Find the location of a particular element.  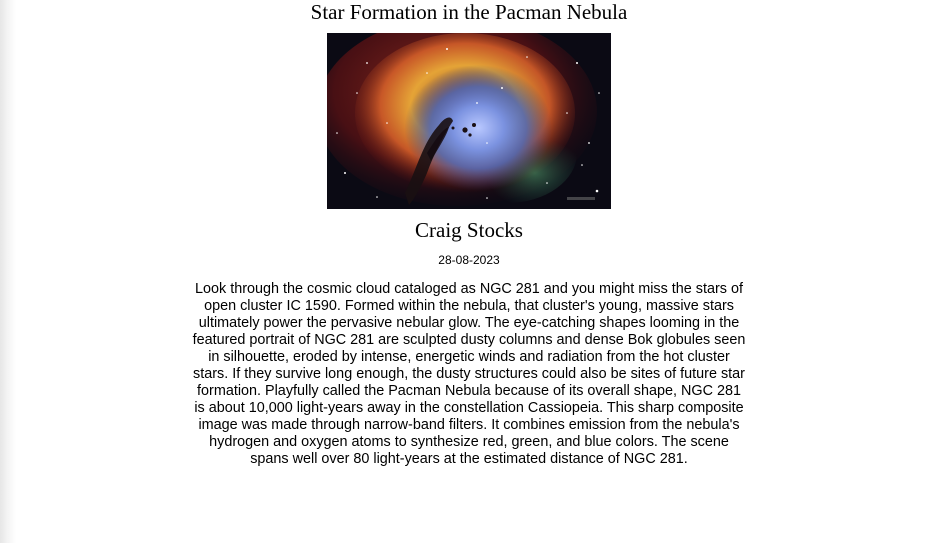

nebula-image is located at coordinates (469, 121).